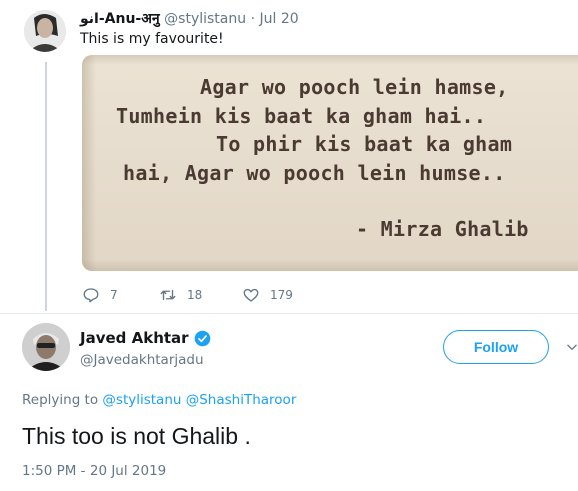  Describe the element at coordinates (496, 347) in the screenshot. I see `follow-button: Follow` at that location.